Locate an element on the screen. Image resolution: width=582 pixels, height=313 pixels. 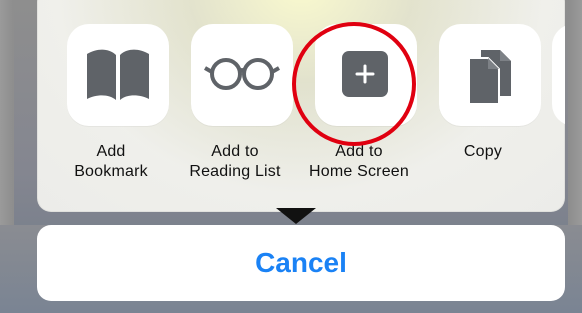
bookmark-icon is located at coordinates (118, 75).